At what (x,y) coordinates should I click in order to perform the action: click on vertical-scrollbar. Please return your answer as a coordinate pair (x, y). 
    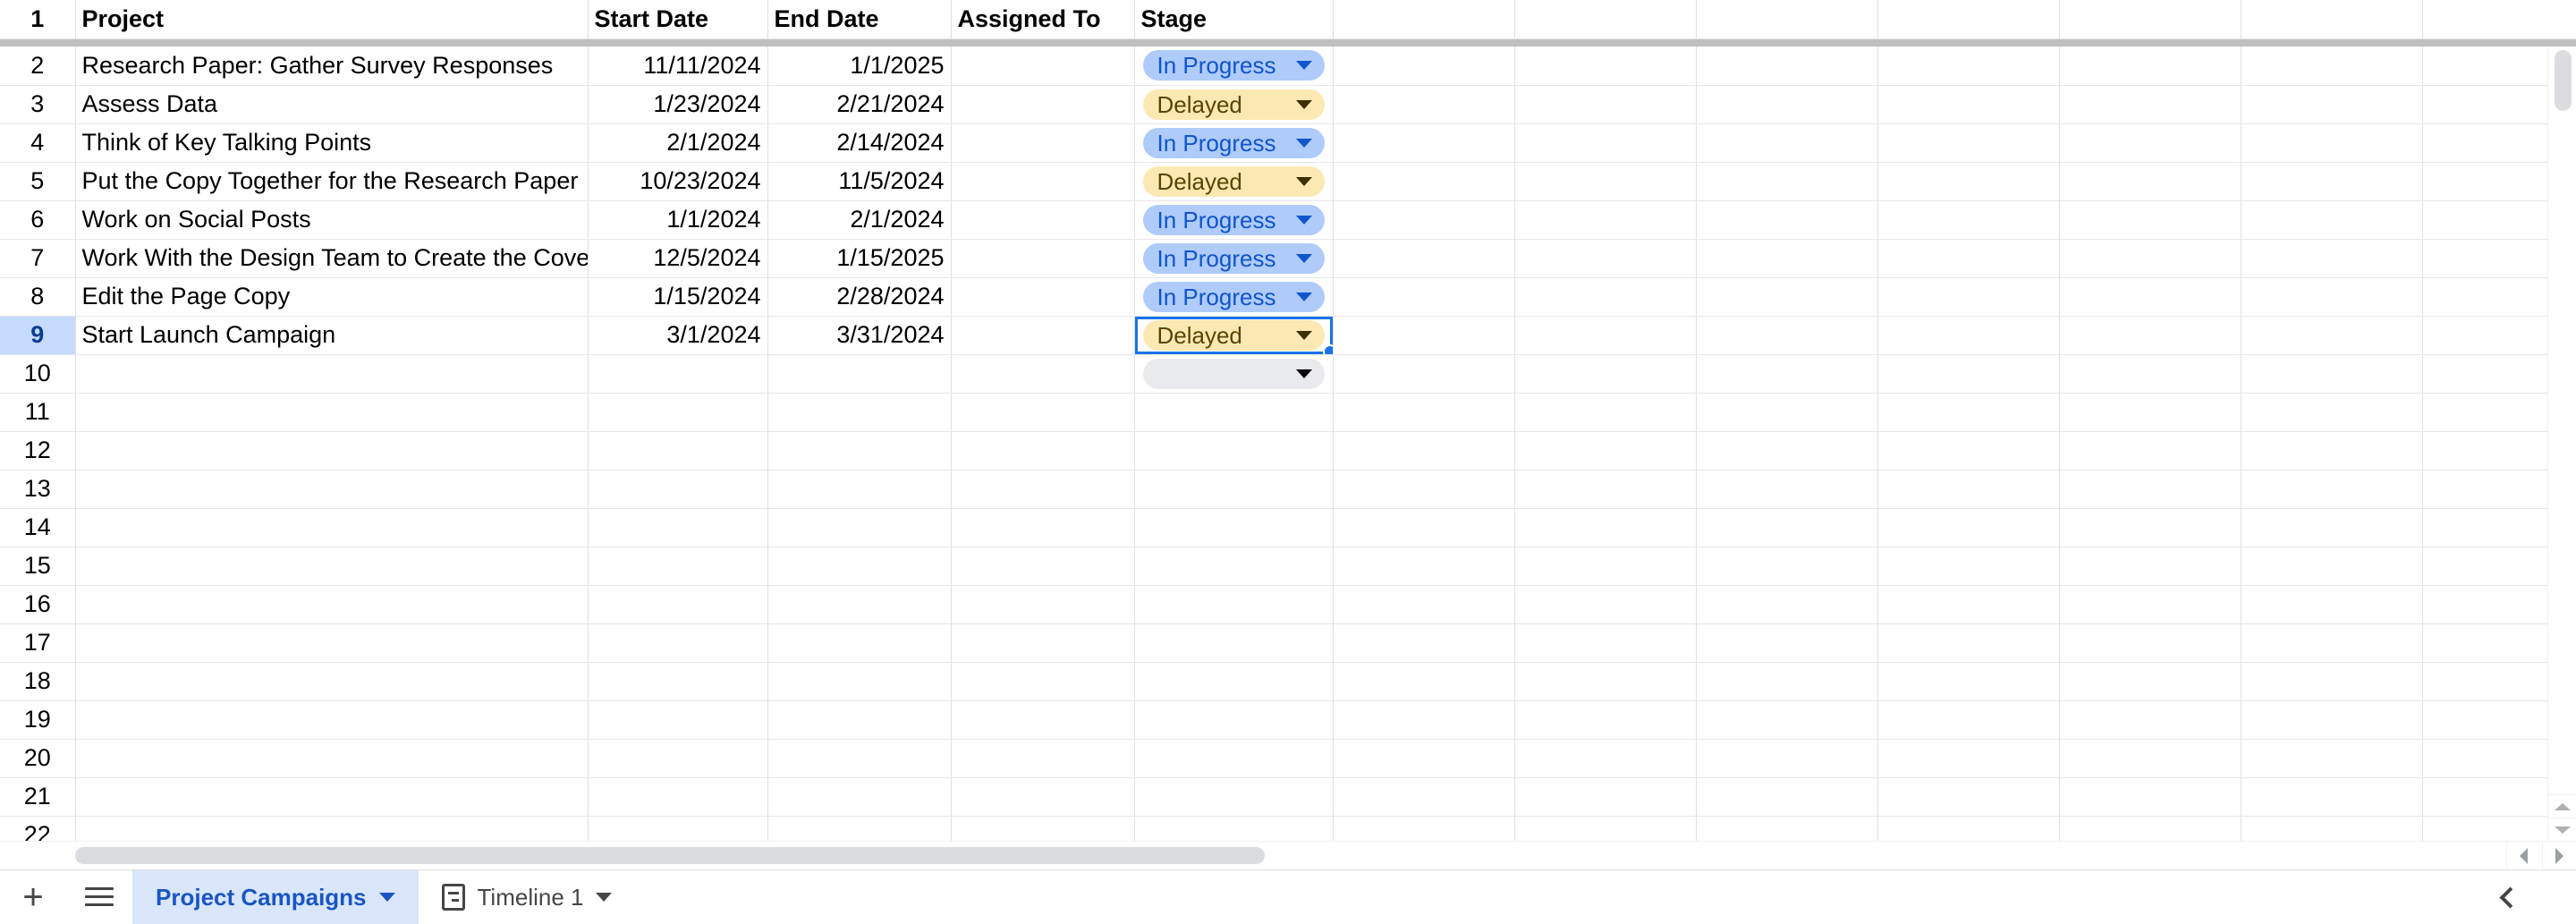
    Looking at the image, I should click on (2561, 444).